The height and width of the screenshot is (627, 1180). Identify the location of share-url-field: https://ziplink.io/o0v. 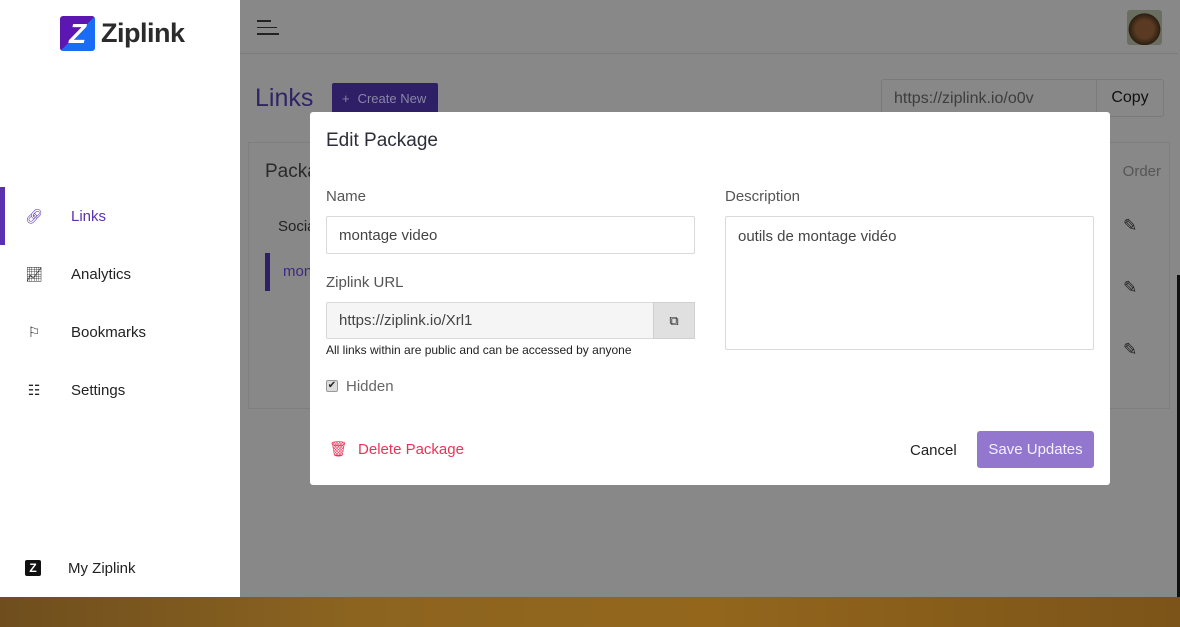
(989, 98).